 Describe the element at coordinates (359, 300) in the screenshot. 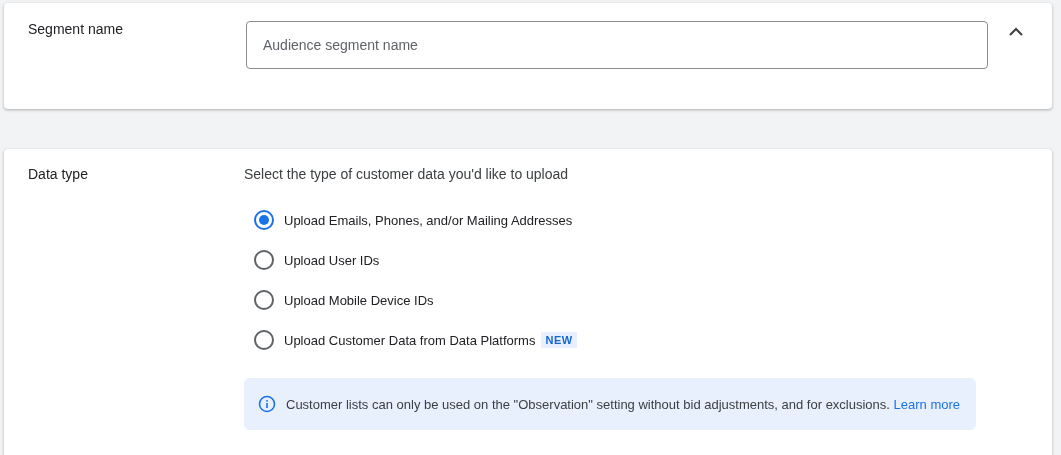

I see `option-label: Upload Mobile Device IDs` at that location.